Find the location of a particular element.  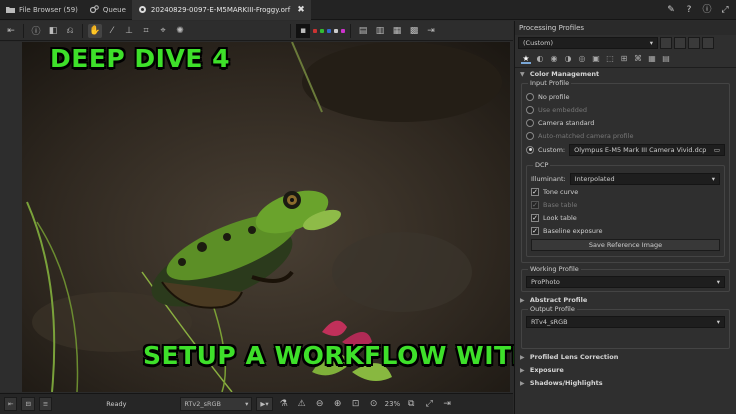

custom-profile-field: Olympus E-M5 Mark III Camera Vivid.dcp ▭ is located at coordinates (647, 149).